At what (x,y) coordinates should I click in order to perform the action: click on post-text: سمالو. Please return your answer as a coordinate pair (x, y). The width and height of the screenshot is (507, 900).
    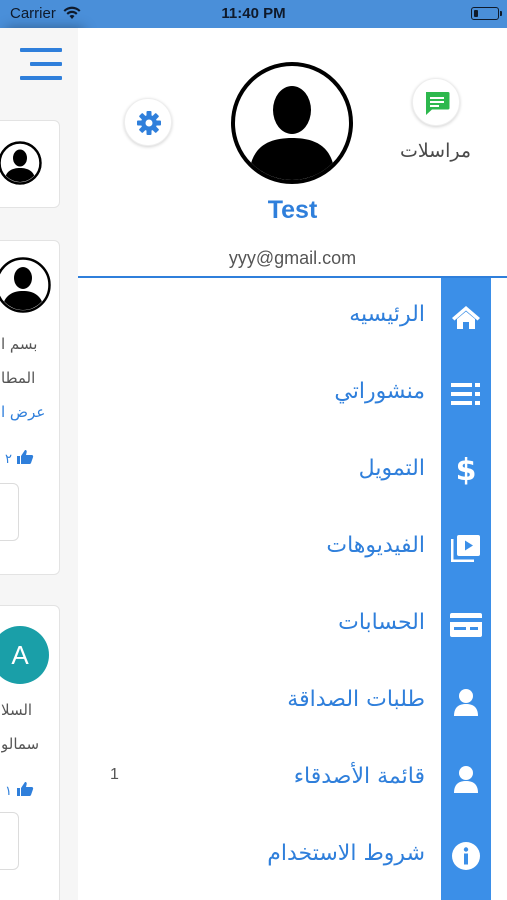
    Looking at the image, I should click on (20, 744).